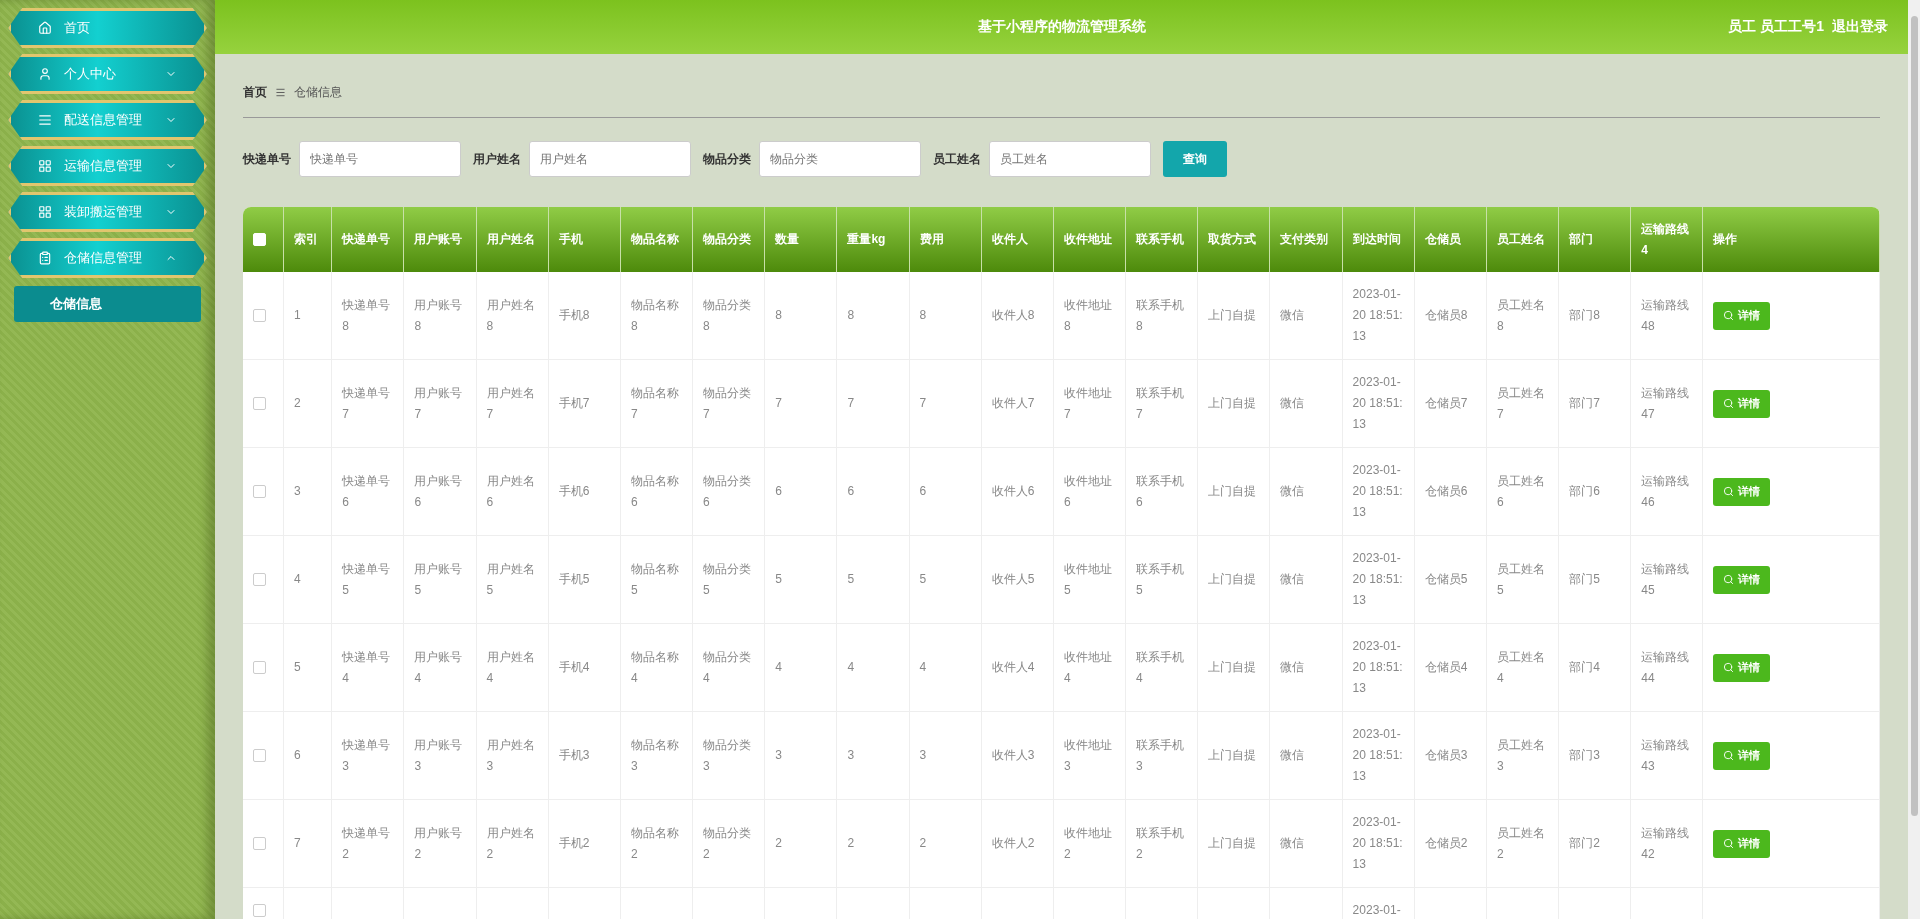  What do you see at coordinates (107, 166) in the screenshot?
I see `sidebar-item: 运输信息管理` at bounding box center [107, 166].